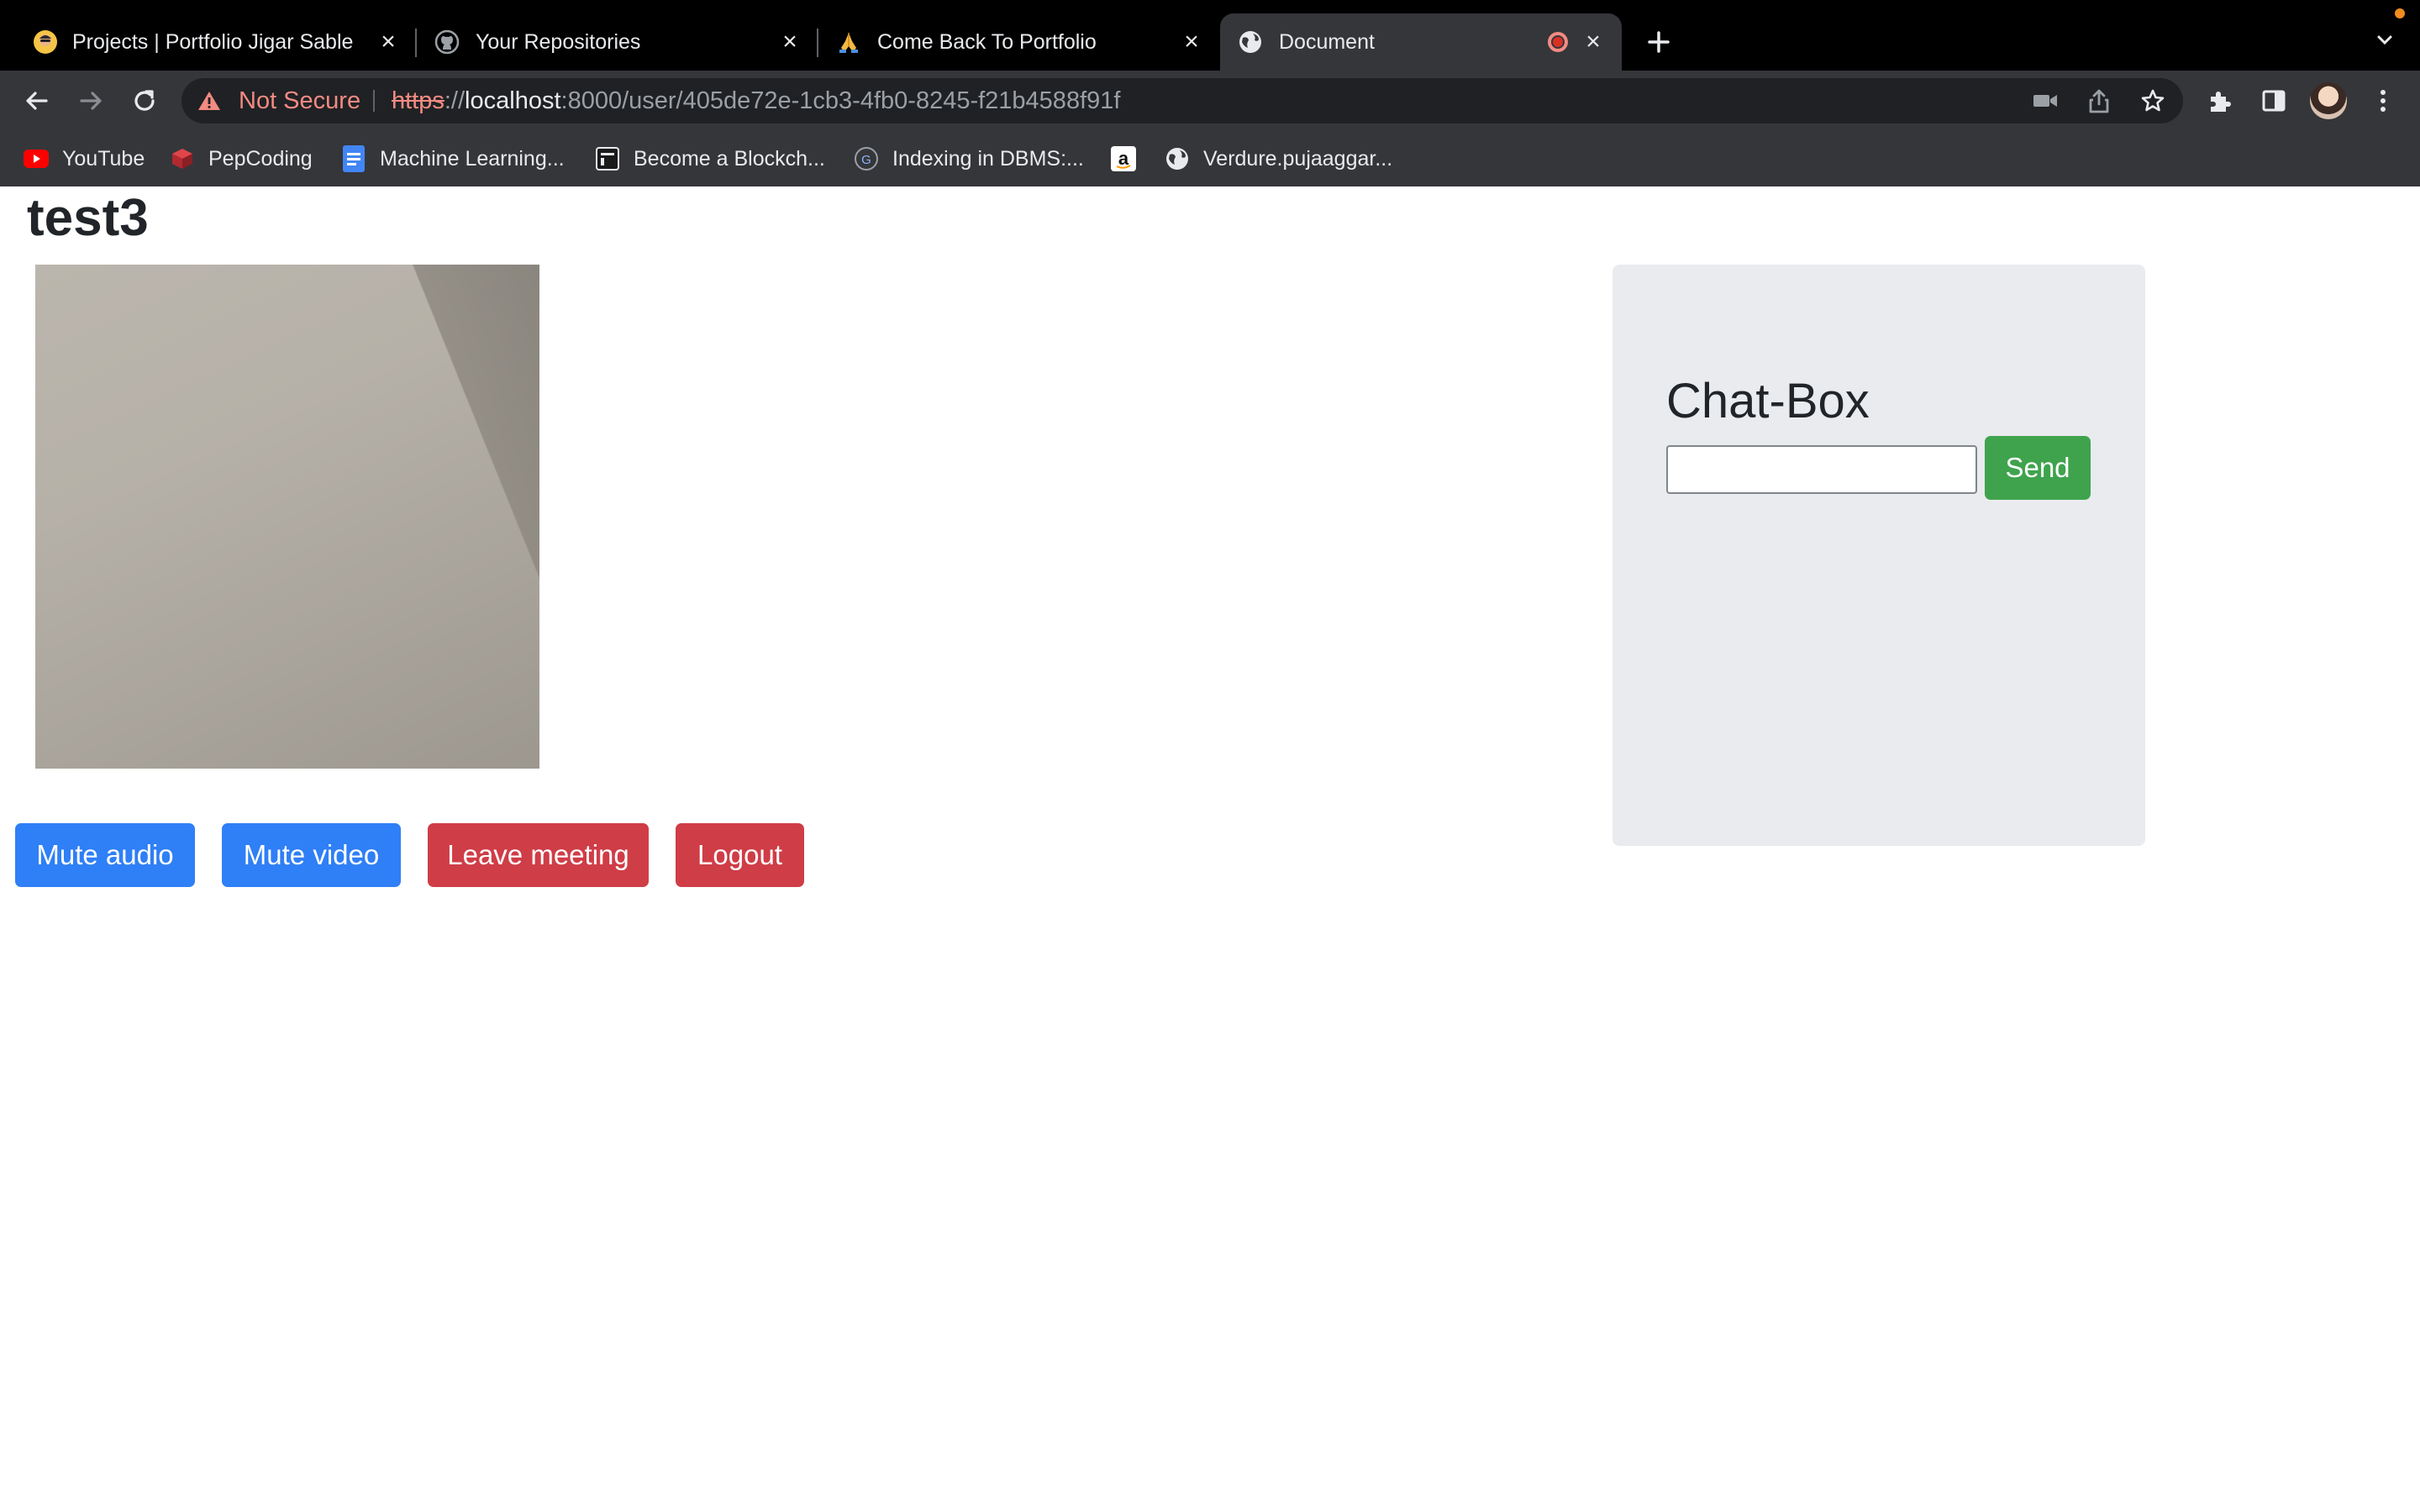  Describe the element at coordinates (1327, 42) in the screenshot. I see `tab-title: Document` at that location.